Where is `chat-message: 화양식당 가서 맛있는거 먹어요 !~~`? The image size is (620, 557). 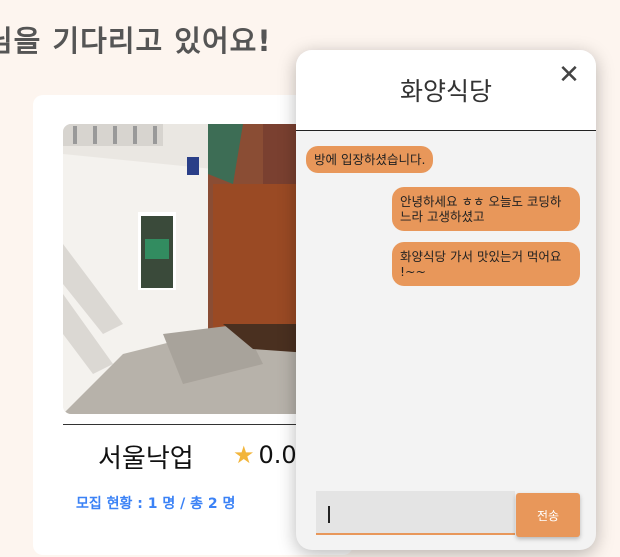 chat-message: 화양식당 가서 맛있는거 먹어요 !~~ is located at coordinates (486, 264).